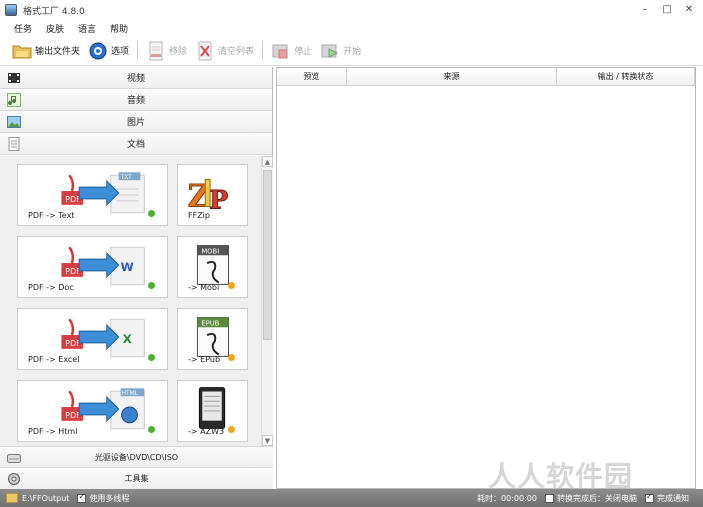 The width and height of the screenshot is (703, 507). I want to click on html-badge: HTML, so click(130, 394).